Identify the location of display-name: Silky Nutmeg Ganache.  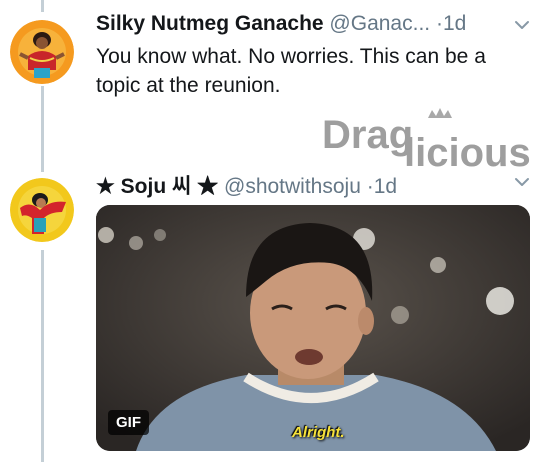
(210, 23).